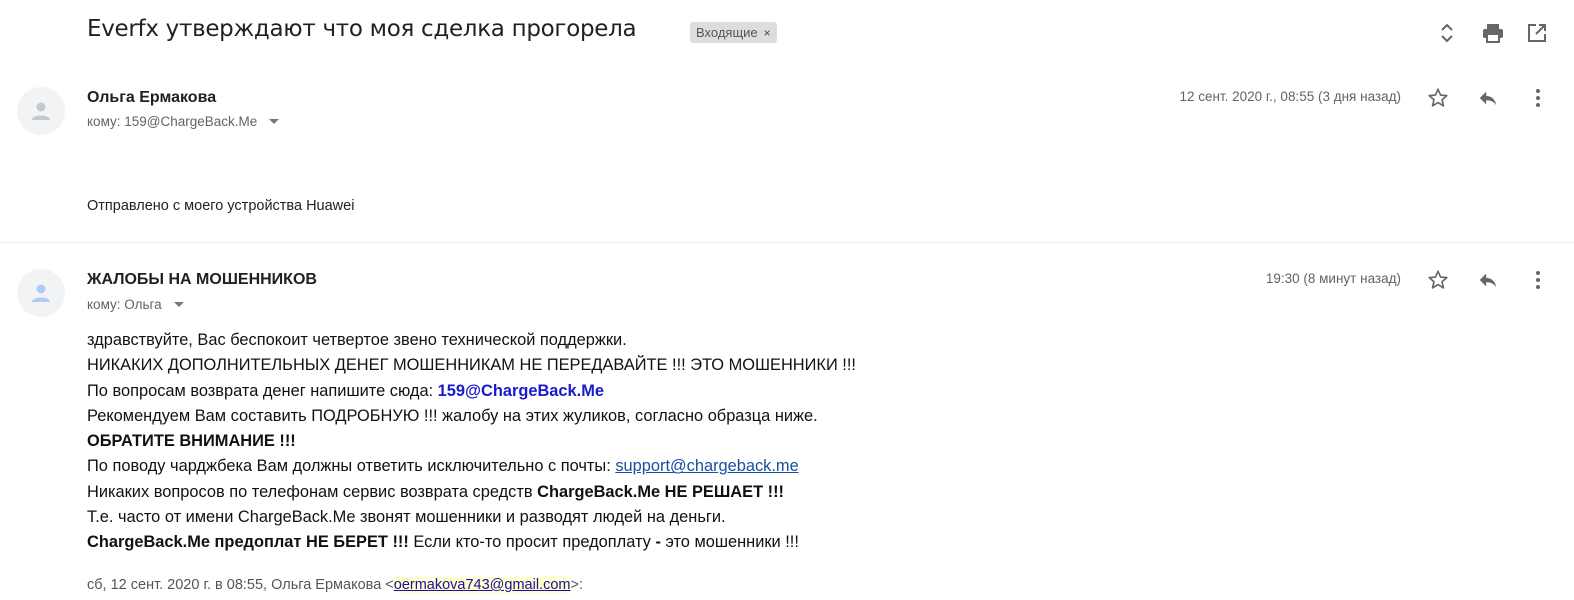 The image size is (1574, 600). I want to click on sender-name: Ольга Ермакова, so click(151, 98).